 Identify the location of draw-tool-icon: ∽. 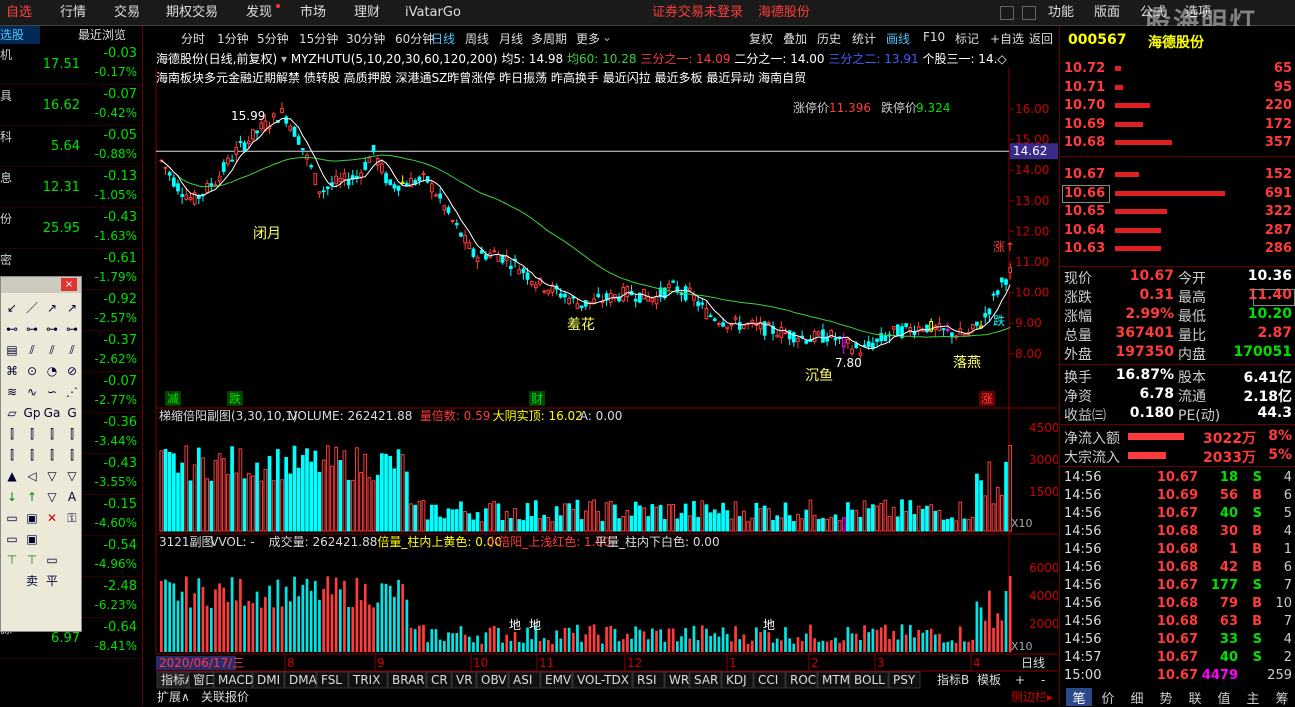
(52, 392).